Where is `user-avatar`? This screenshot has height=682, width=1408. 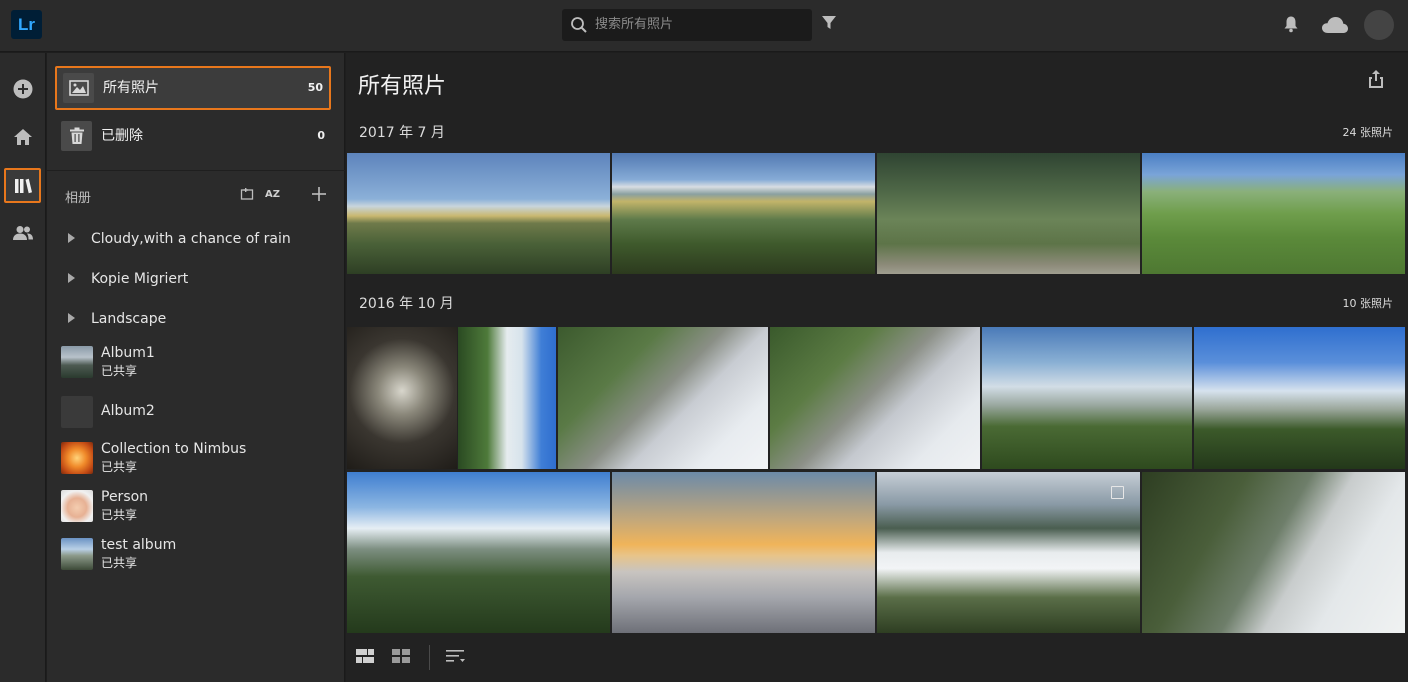 user-avatar is located at coordinates (1379, 25).